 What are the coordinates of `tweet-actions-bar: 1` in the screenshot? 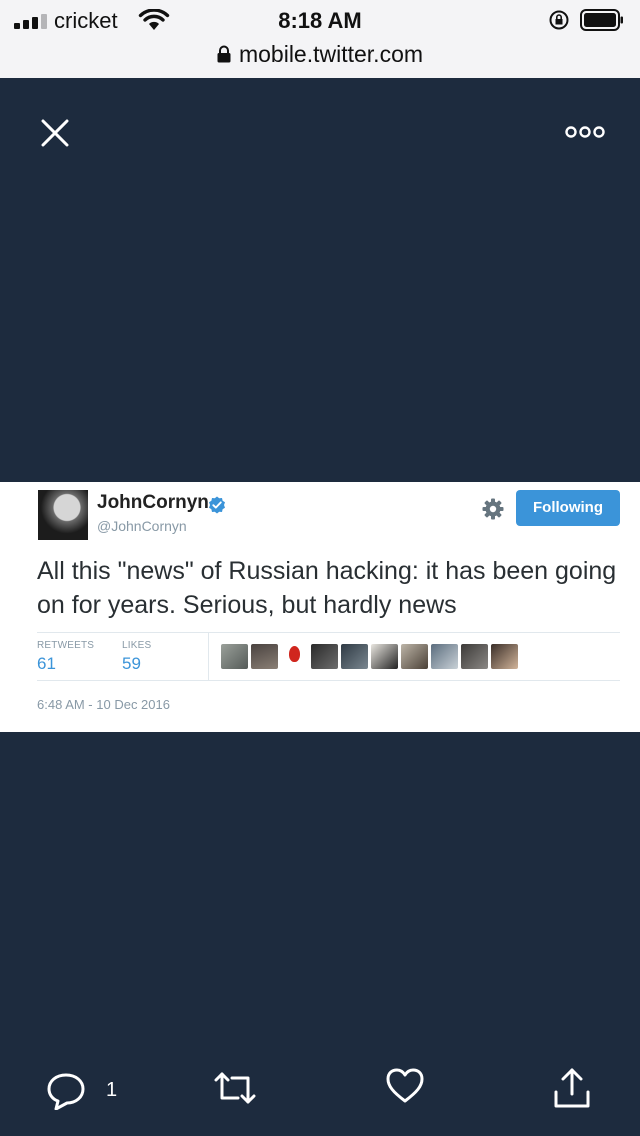 It's located at (320, 1091).